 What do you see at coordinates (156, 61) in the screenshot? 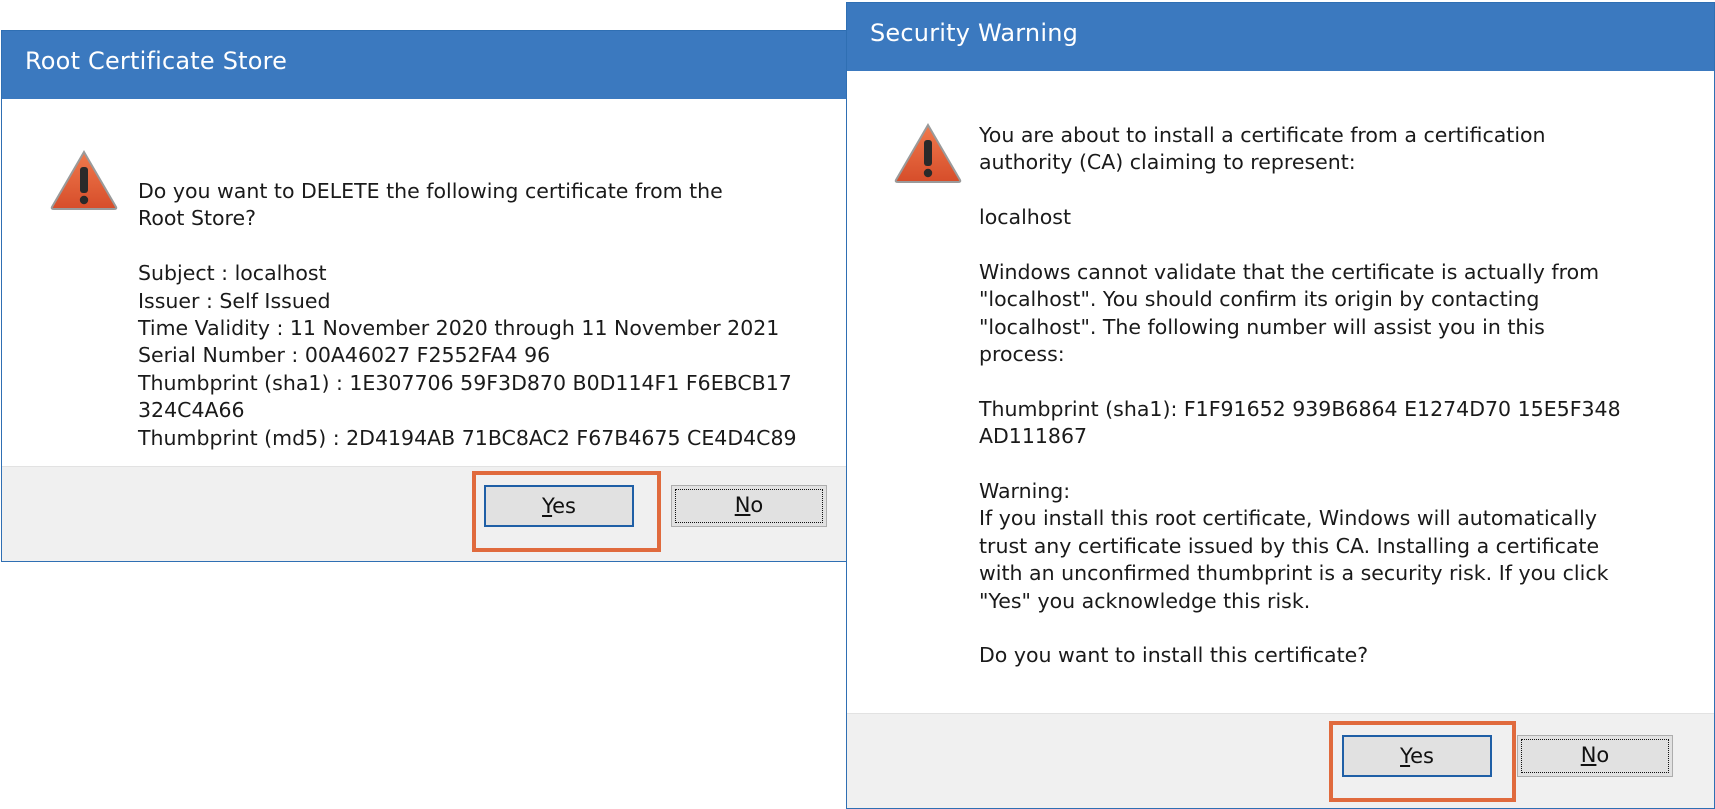
I see `dialog-title: Root Certificate Store` at bounding box center [156, 61].